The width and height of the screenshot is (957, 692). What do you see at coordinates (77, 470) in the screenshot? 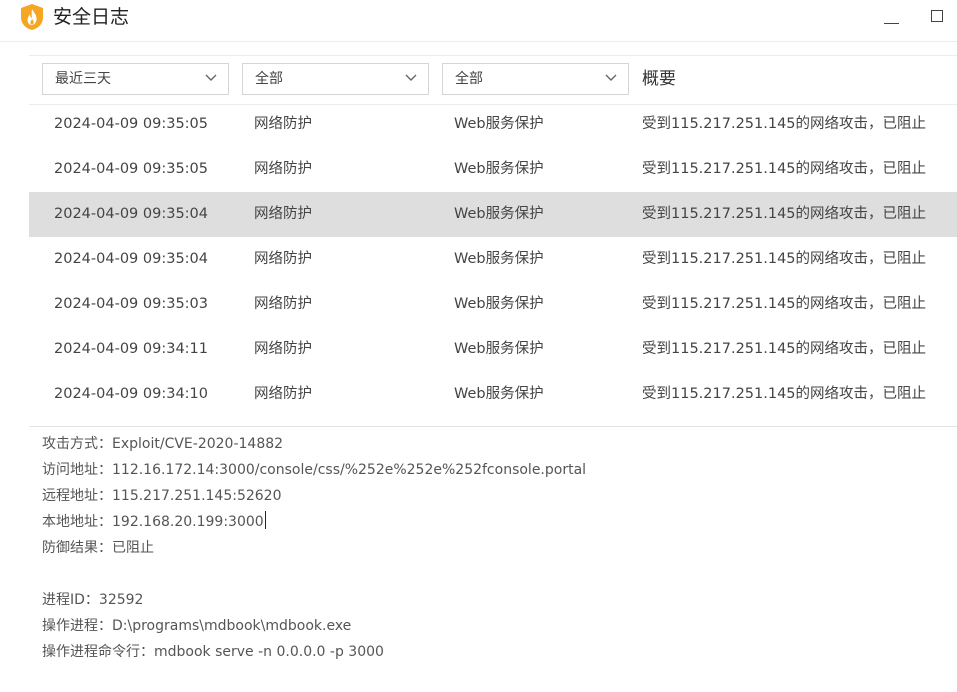
I see `detail-label: 访问地址：` at bounding box center [77, 470].